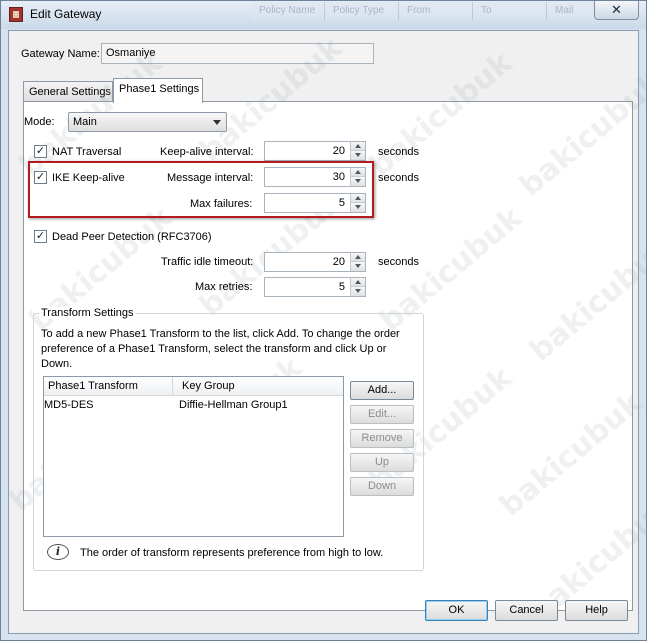 This screenshot has width=647, height=641. Describe the element at coordinates (132, 237) in the screenshot. I see `dpd-label: Dead Peer Detection (RFC3706)` at that location.